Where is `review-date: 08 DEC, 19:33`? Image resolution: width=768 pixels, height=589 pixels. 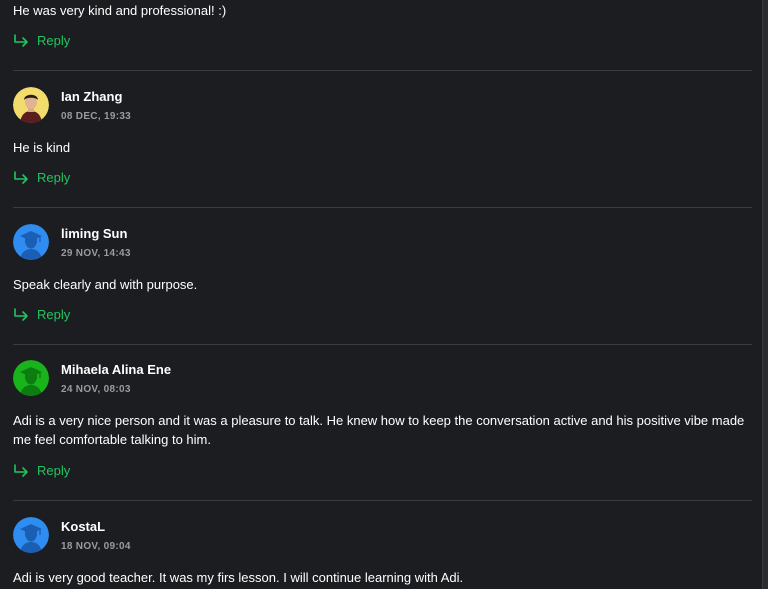
review-date: 08 DEC, 19:33 is located at coordinates (96, 116).